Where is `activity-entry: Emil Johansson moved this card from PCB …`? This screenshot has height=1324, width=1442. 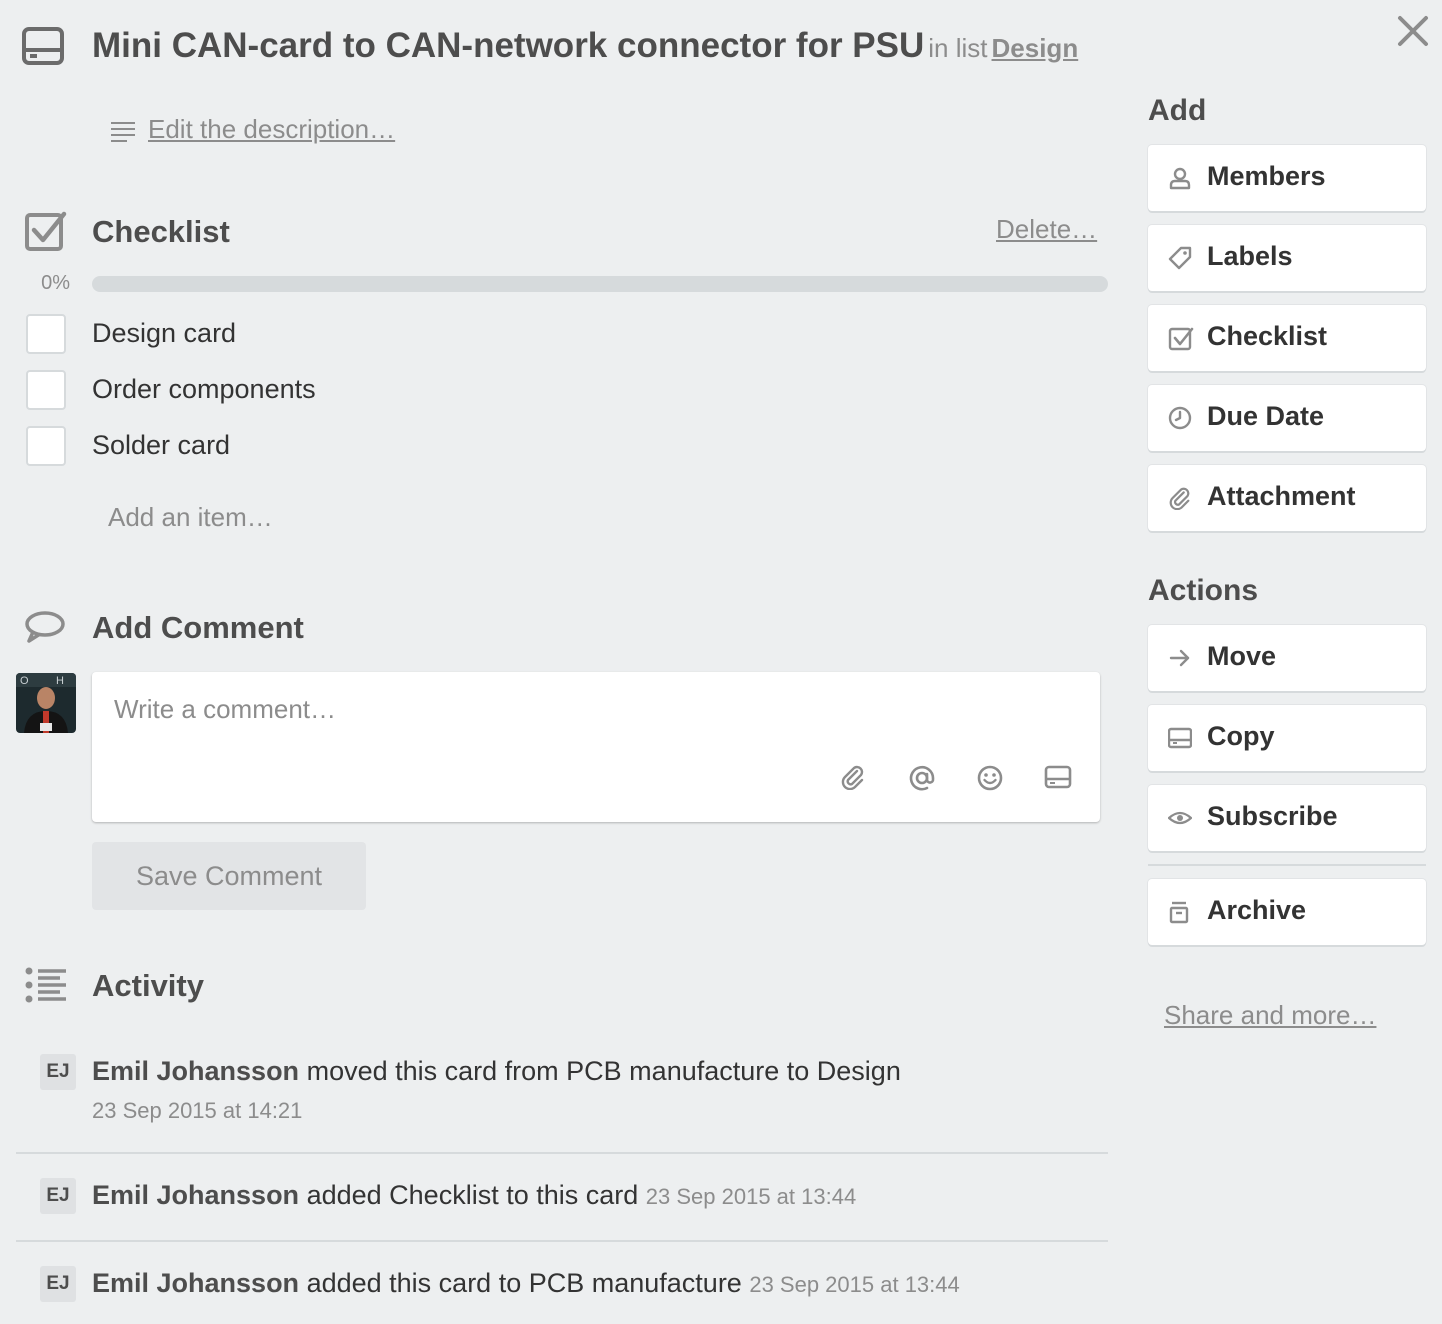 activity-entry: Emil Johansson moved this card from PCB … is located at coordinates (496, 1071).